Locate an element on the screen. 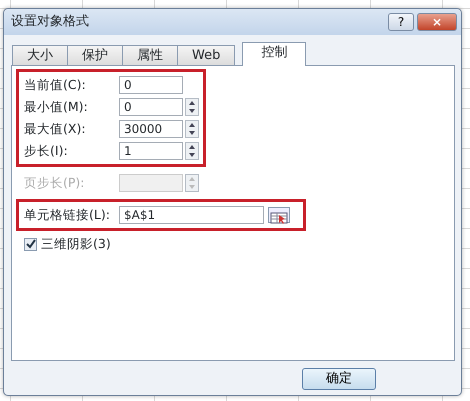 This screenshot has height=401, width=470. window-title: 设置对象格式 is located at coordinates (50, 22).